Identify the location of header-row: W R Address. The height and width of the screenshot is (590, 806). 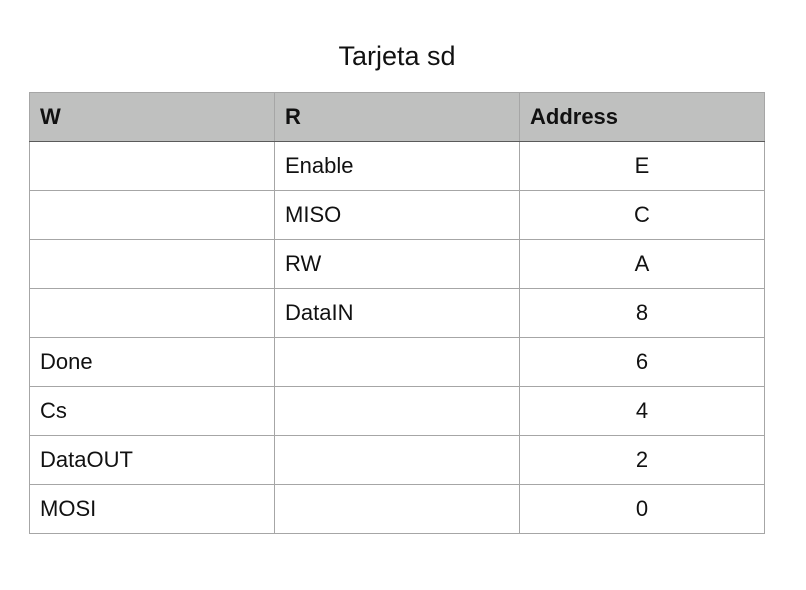
(397, 117).